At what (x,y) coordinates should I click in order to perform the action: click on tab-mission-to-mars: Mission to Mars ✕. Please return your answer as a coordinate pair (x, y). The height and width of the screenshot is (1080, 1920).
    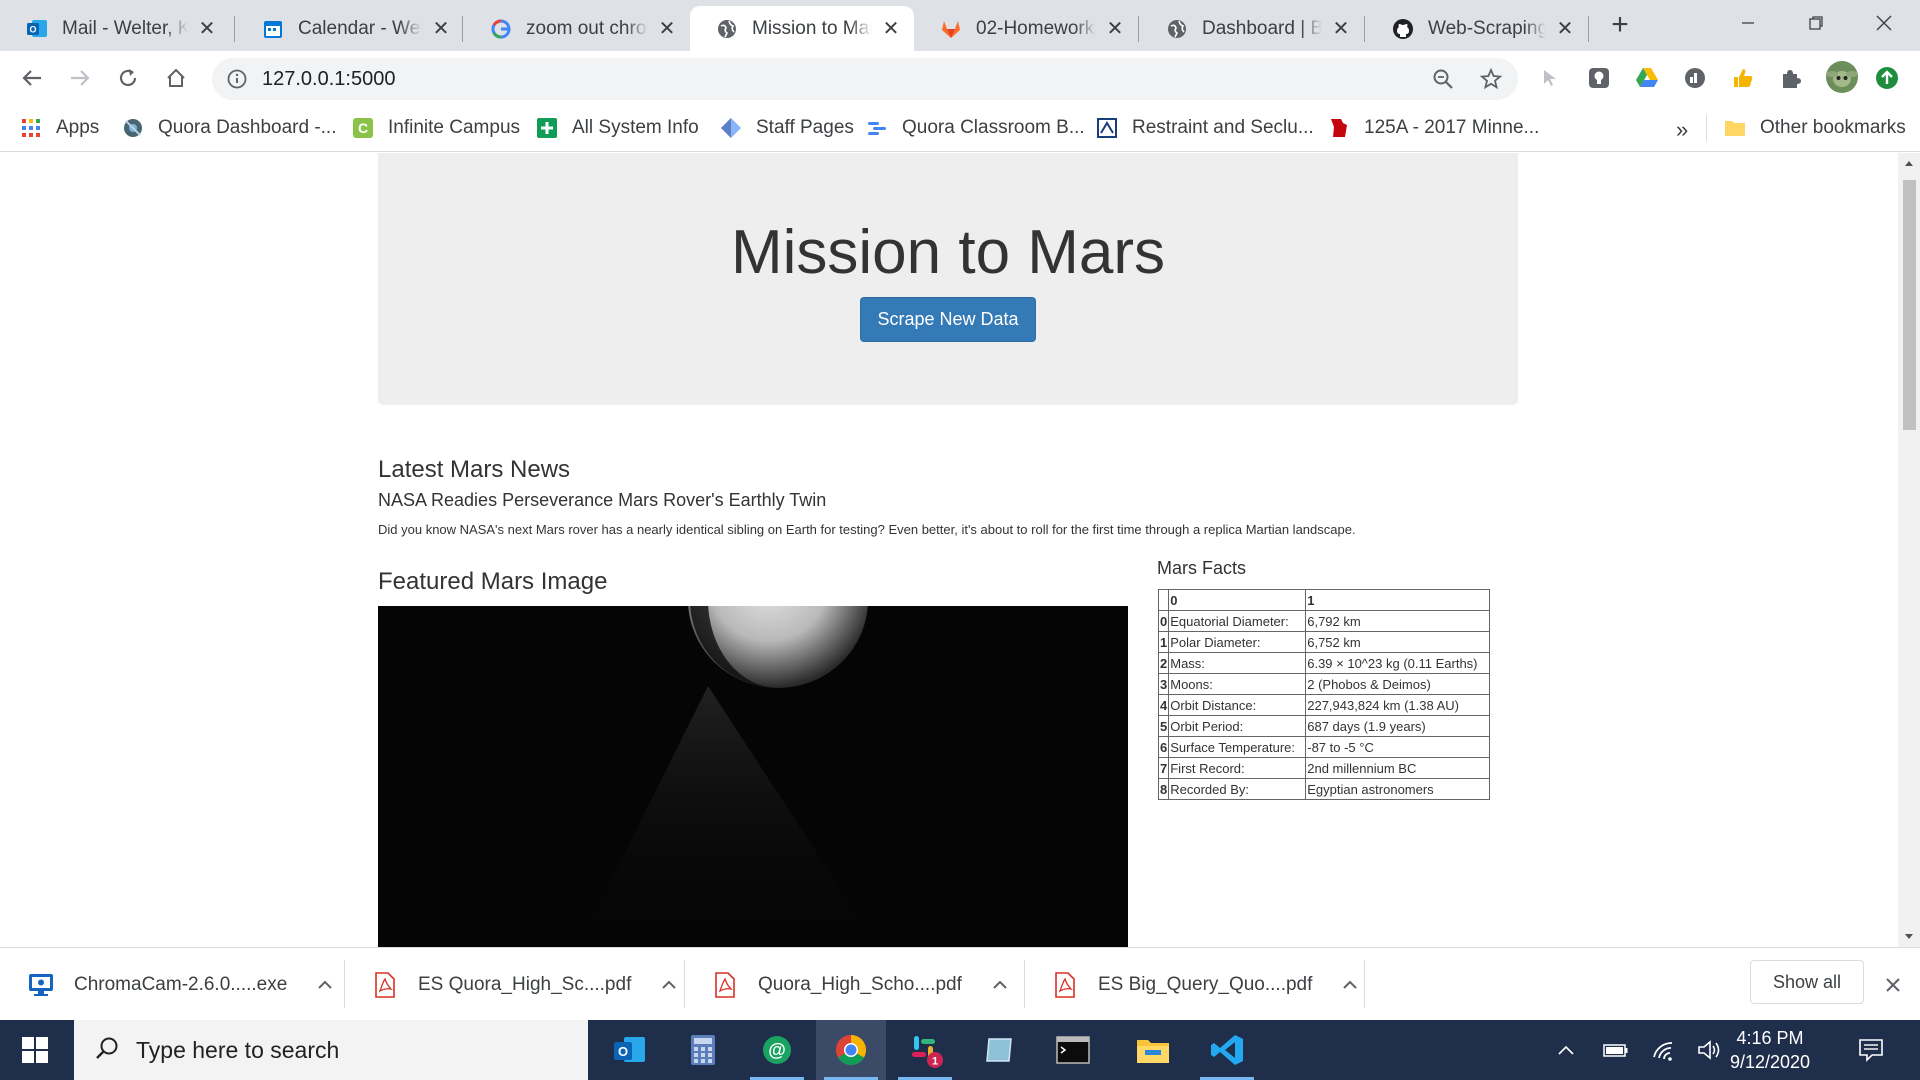
    Looking at the image, I should click on (802, 28).